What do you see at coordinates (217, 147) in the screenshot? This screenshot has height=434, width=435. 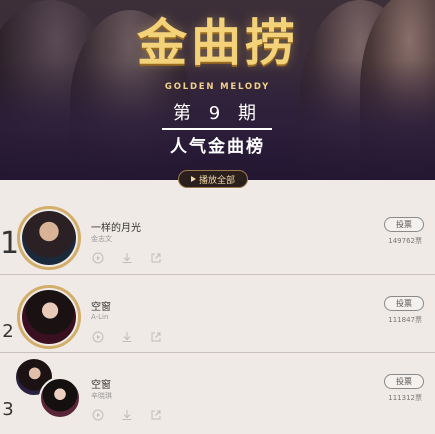 I see `chart-title: 人气金曲榜` at bounding box center [217, 147].